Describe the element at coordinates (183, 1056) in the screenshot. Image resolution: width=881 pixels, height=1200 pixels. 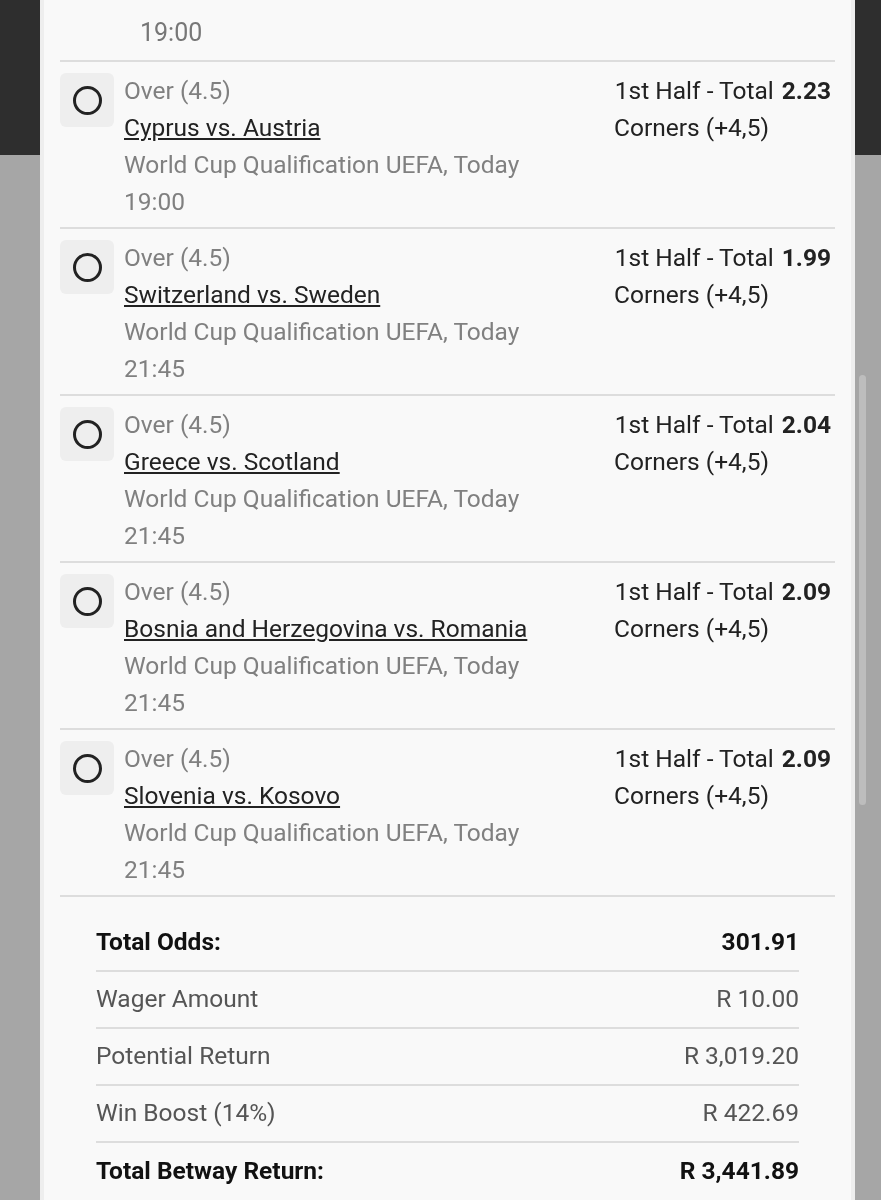
I see `summary-label: Potential Return` at that location.